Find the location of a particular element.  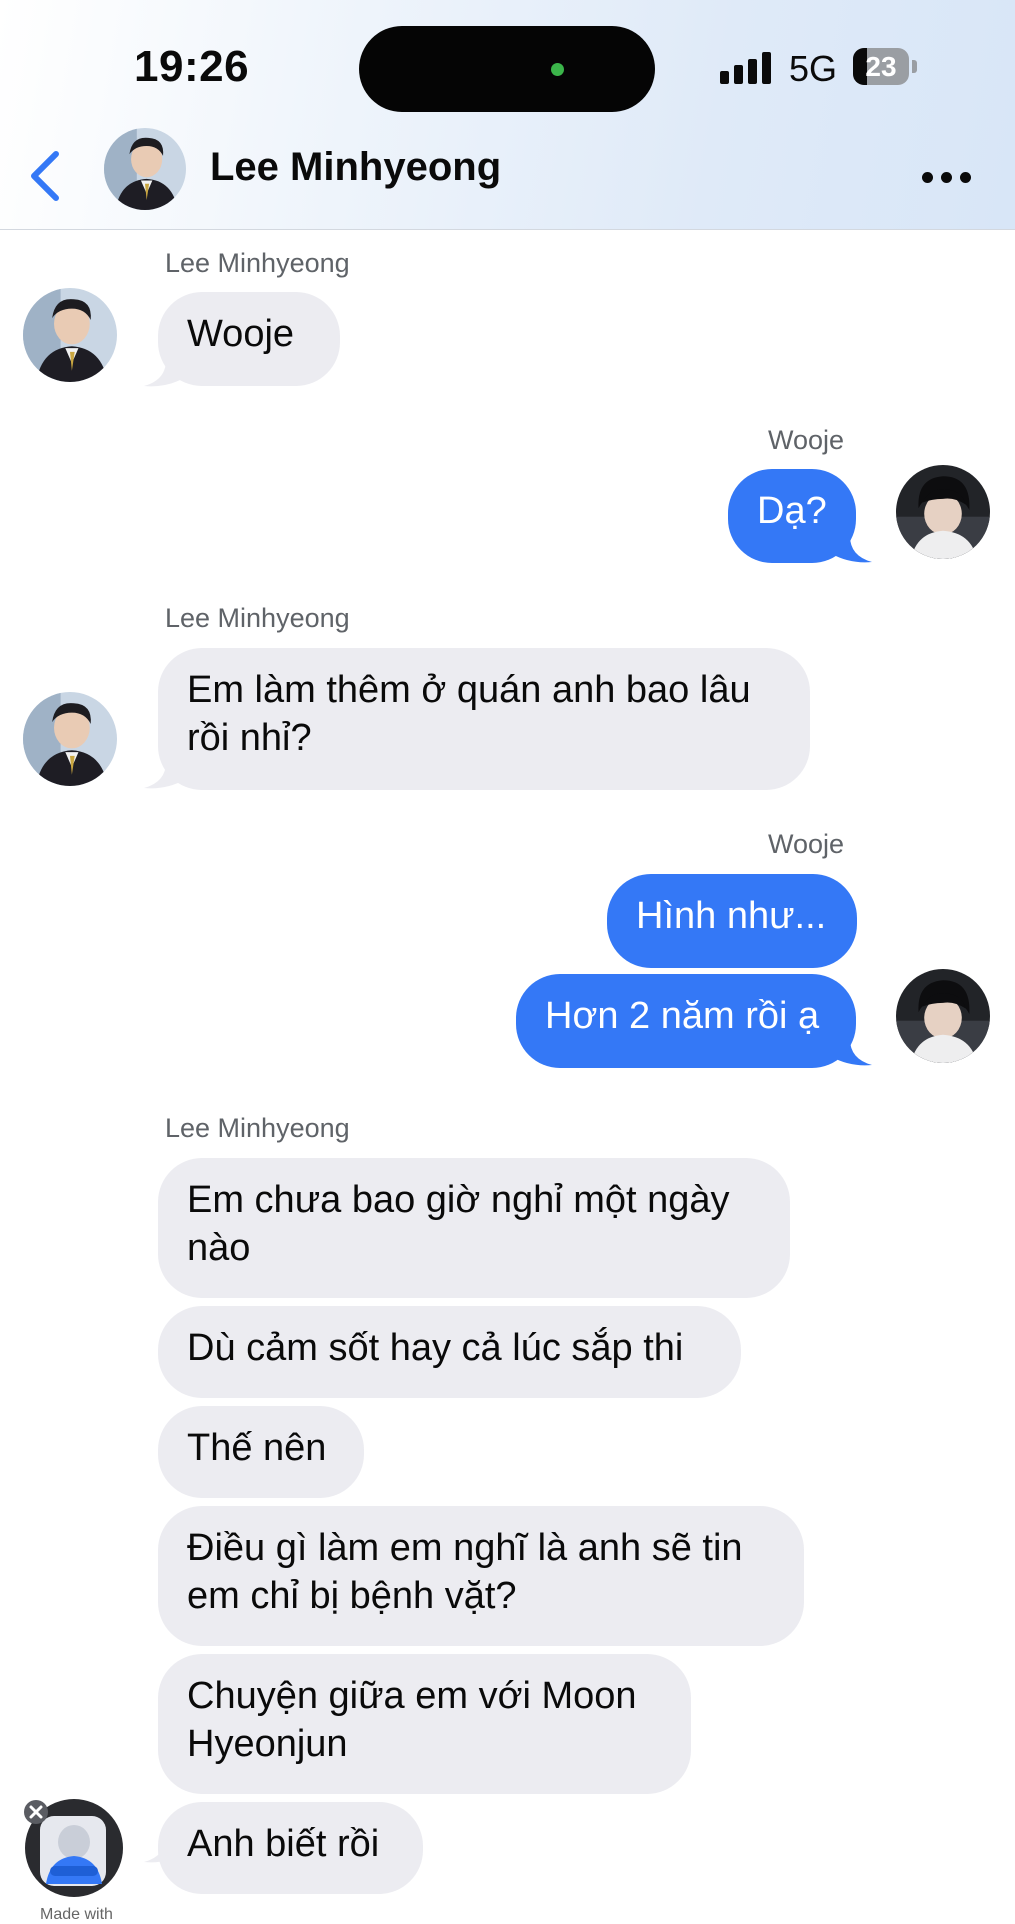

dynamic-island is located at coordinates (507, 69).